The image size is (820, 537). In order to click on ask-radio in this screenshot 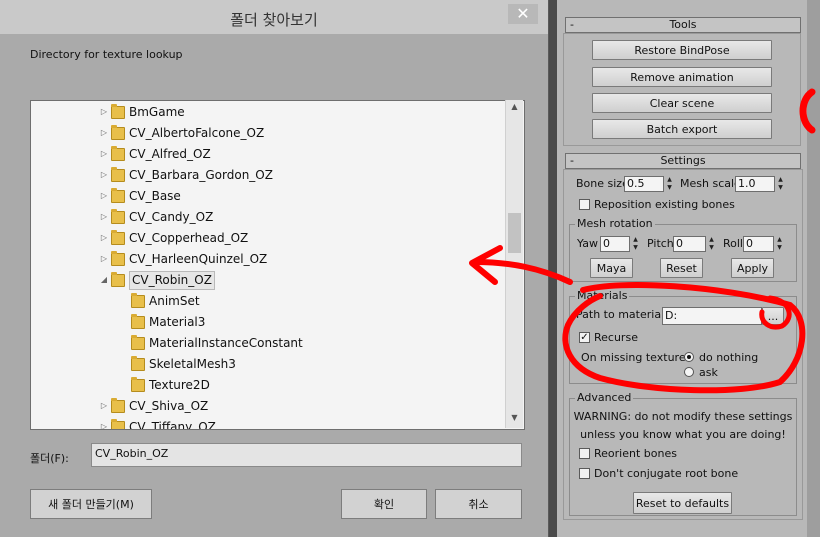, I will do `click(689, 372)`.